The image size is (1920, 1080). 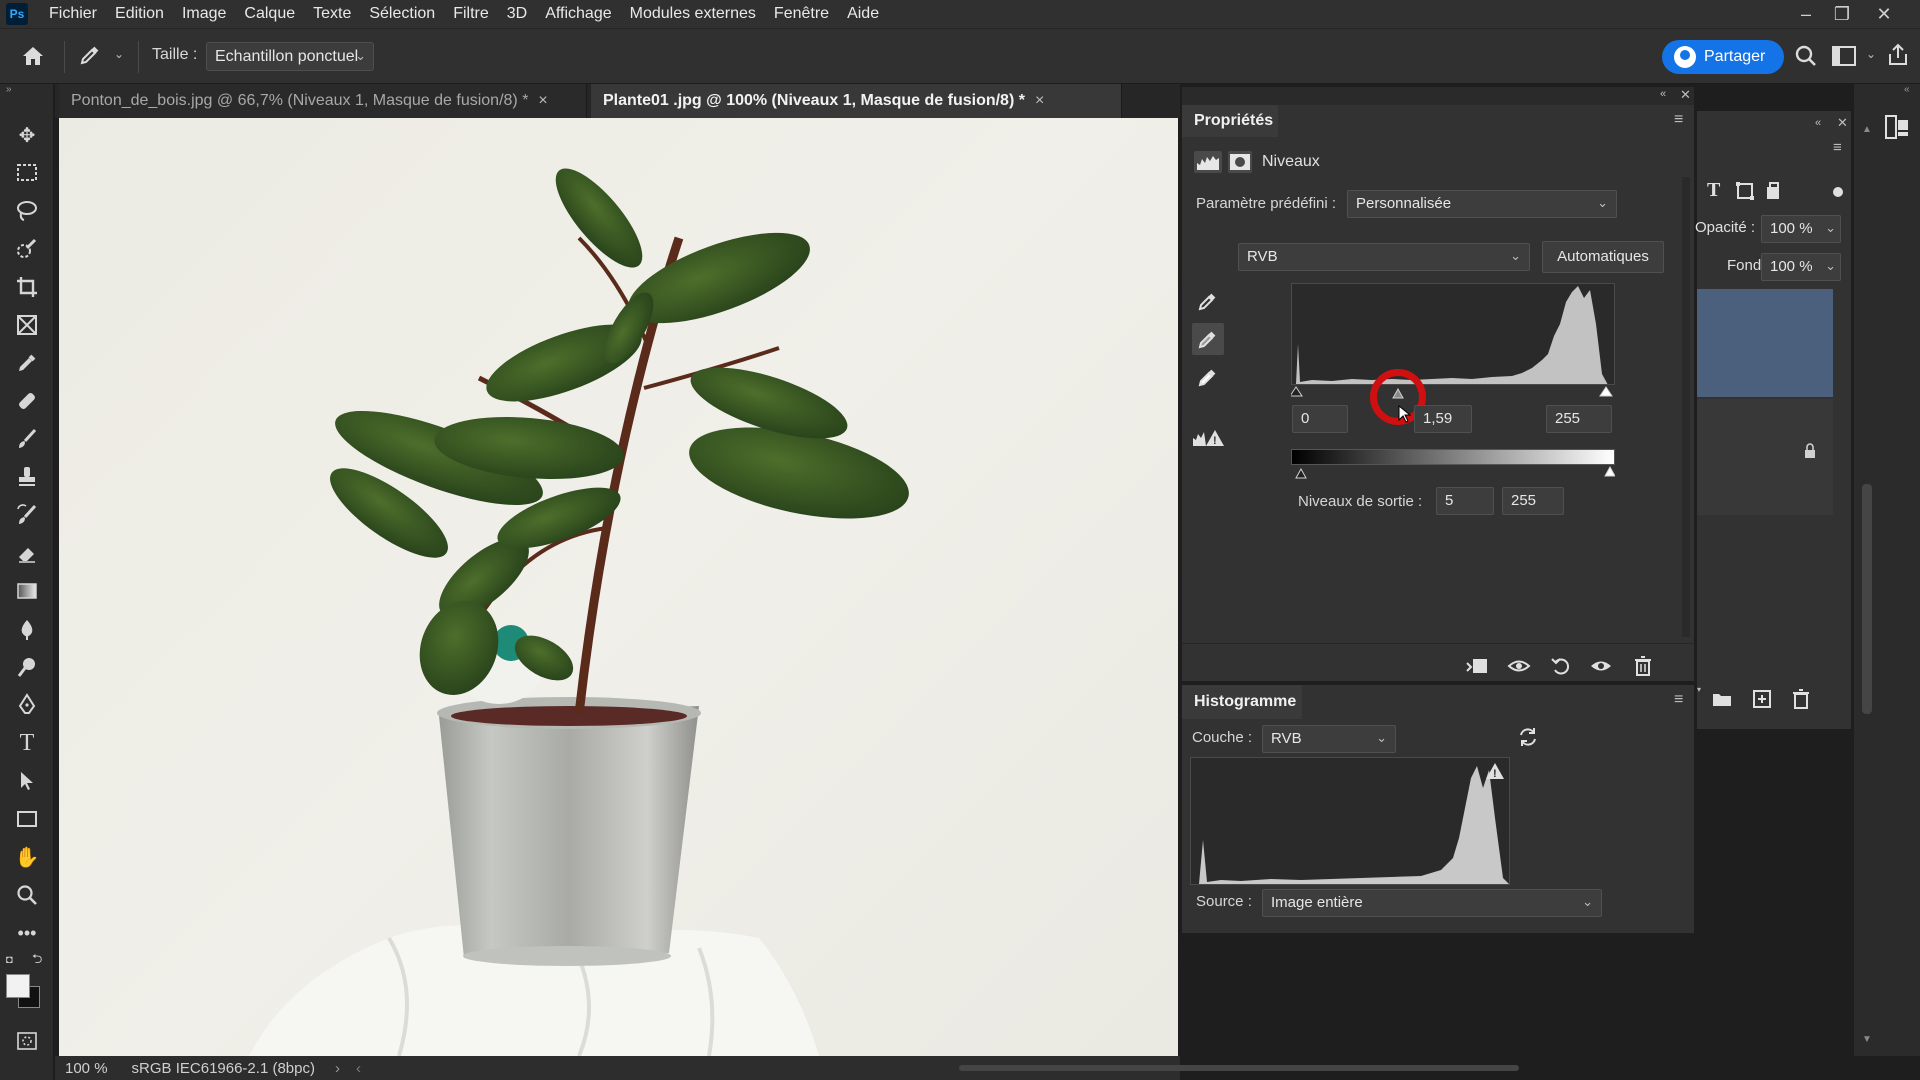 What do you see at coordinates (27, 705) in the screenshot?
I see `pen-tool-icon` at bounding box center [27, 705].